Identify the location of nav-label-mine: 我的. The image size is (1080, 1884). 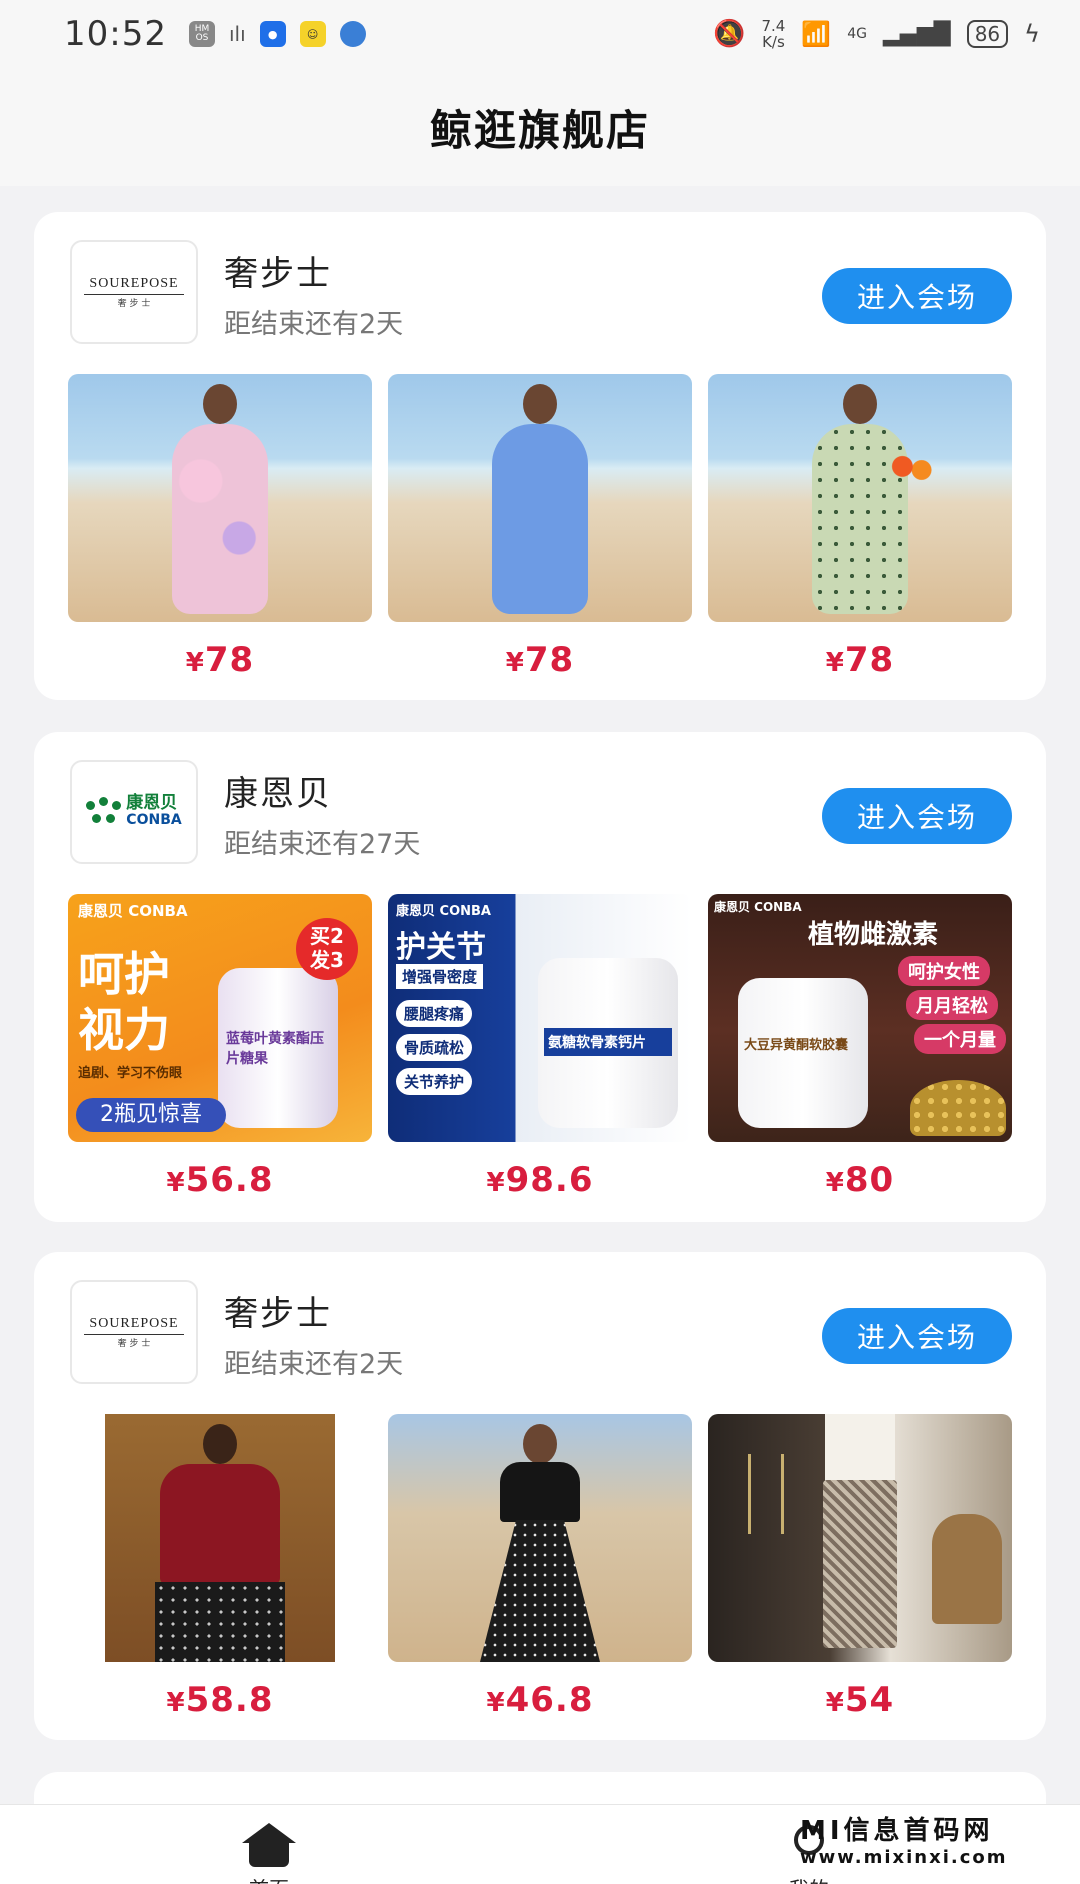
(809, 1878).